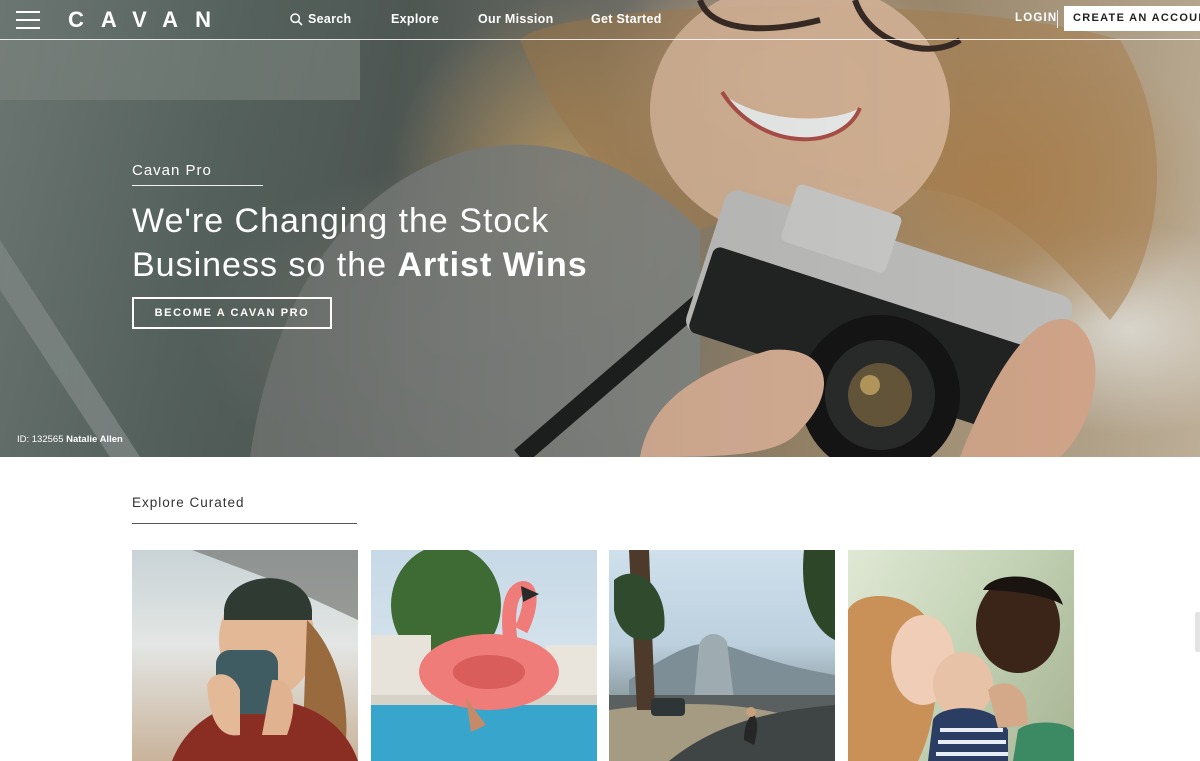 This screenshot has height=761, width=1200. Describe the element at coordinates (94, 439) in the screenshot. I see `photo-credit-author: Natalie Allen` at that location.